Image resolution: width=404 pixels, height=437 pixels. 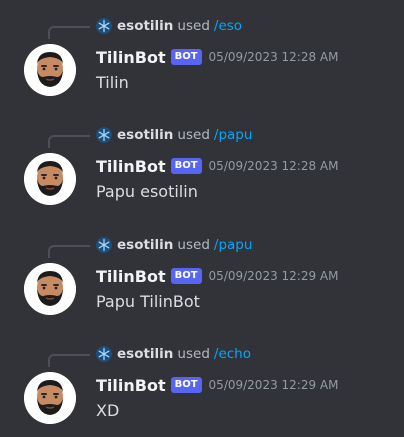 What do you see at coordinates (147, 191) in the screenshot?
I see `message-content: Papu esotilin` at bounding box center [147, 191].